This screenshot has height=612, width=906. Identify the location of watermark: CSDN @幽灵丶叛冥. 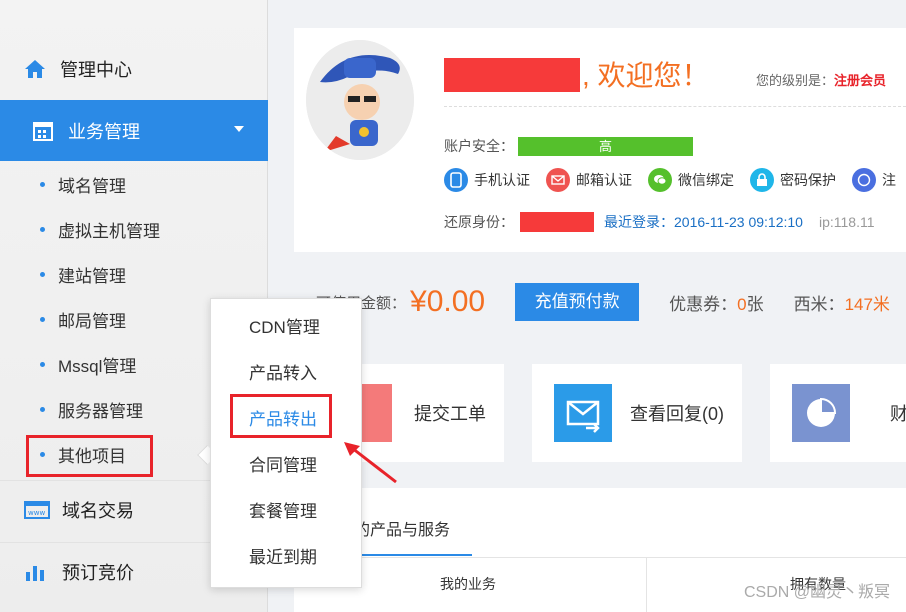
(816, 592).